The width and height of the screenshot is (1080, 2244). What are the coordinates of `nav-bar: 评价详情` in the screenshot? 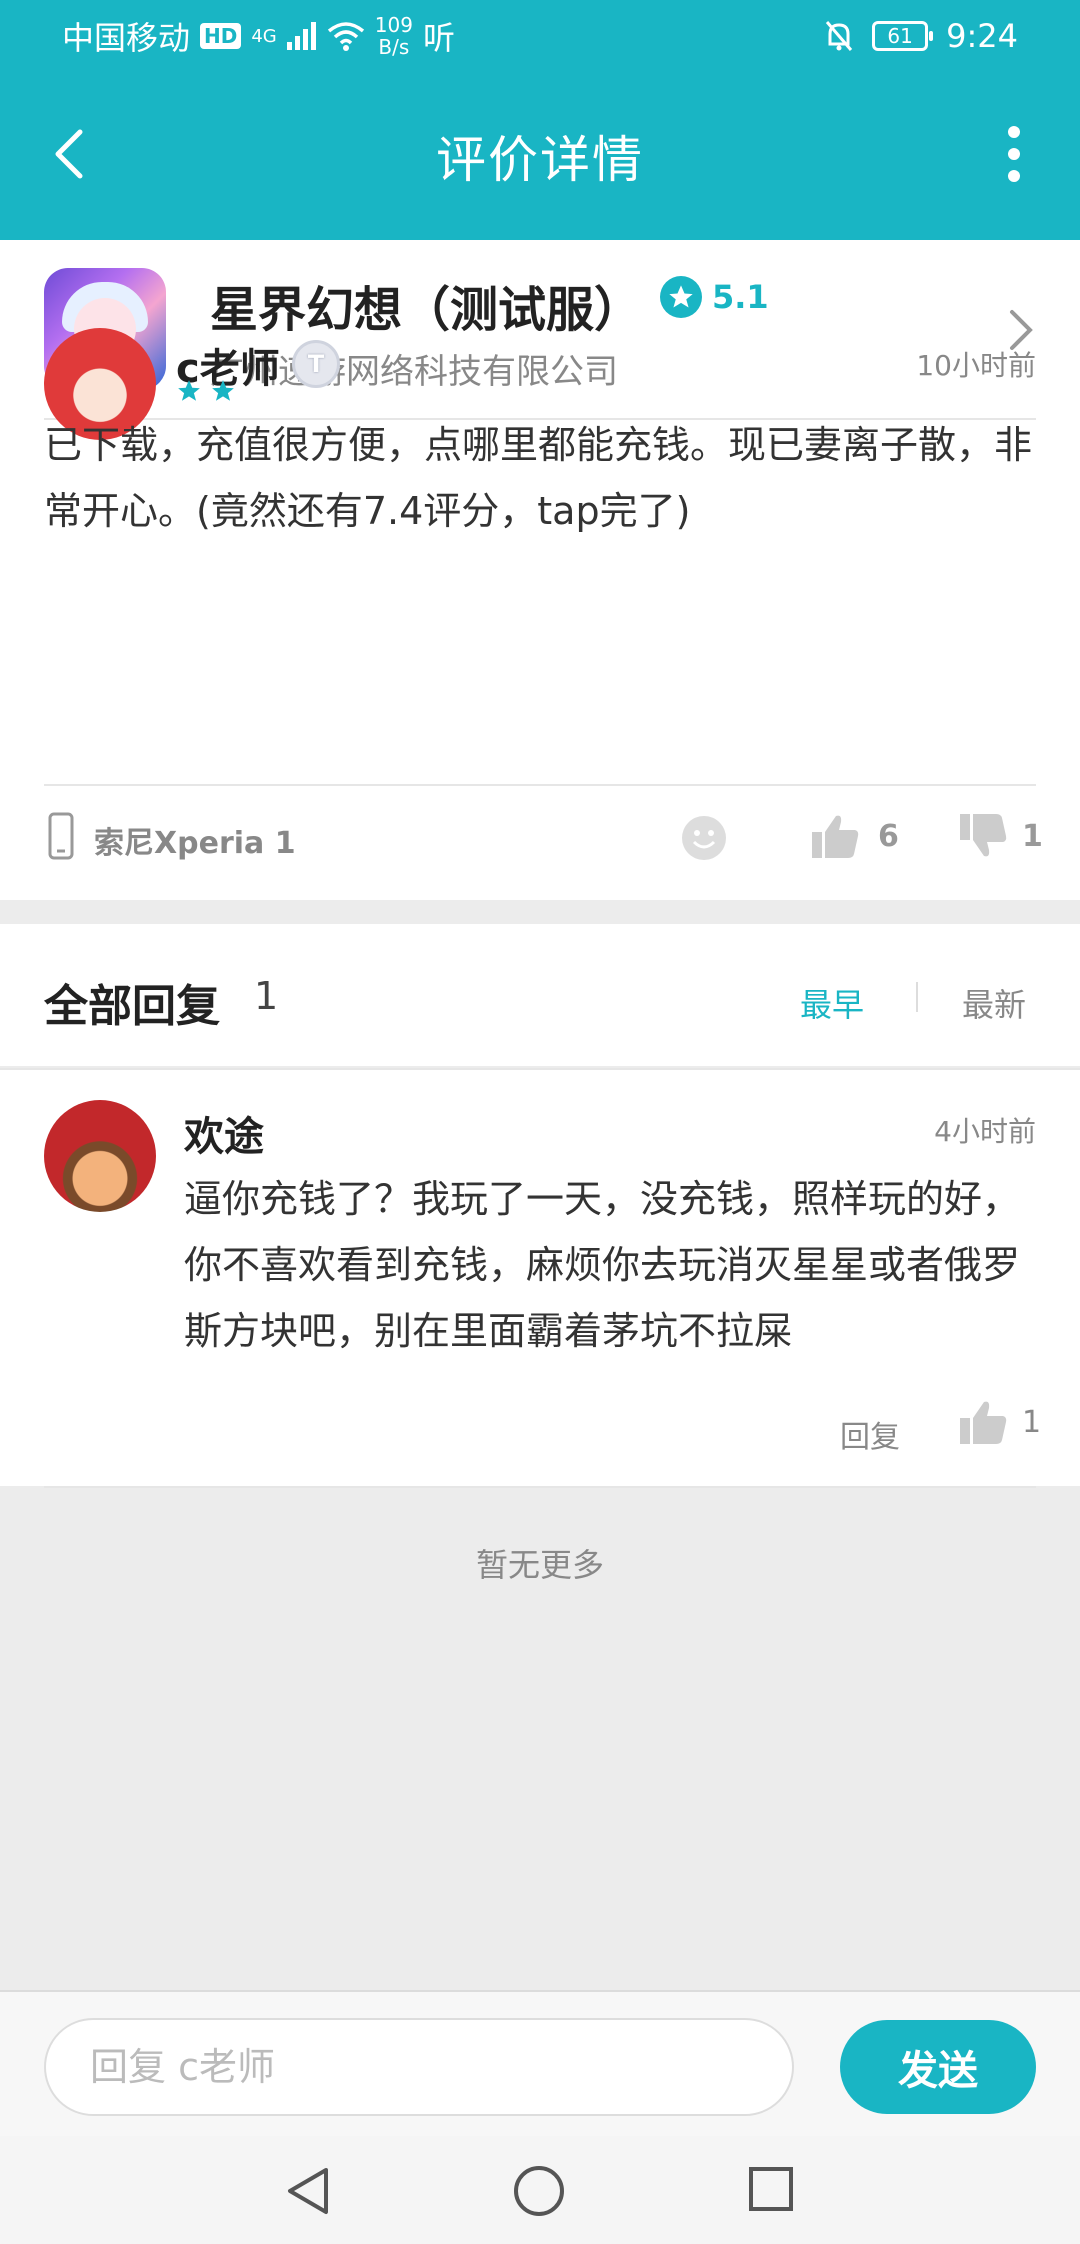 It's located at (540, 156).